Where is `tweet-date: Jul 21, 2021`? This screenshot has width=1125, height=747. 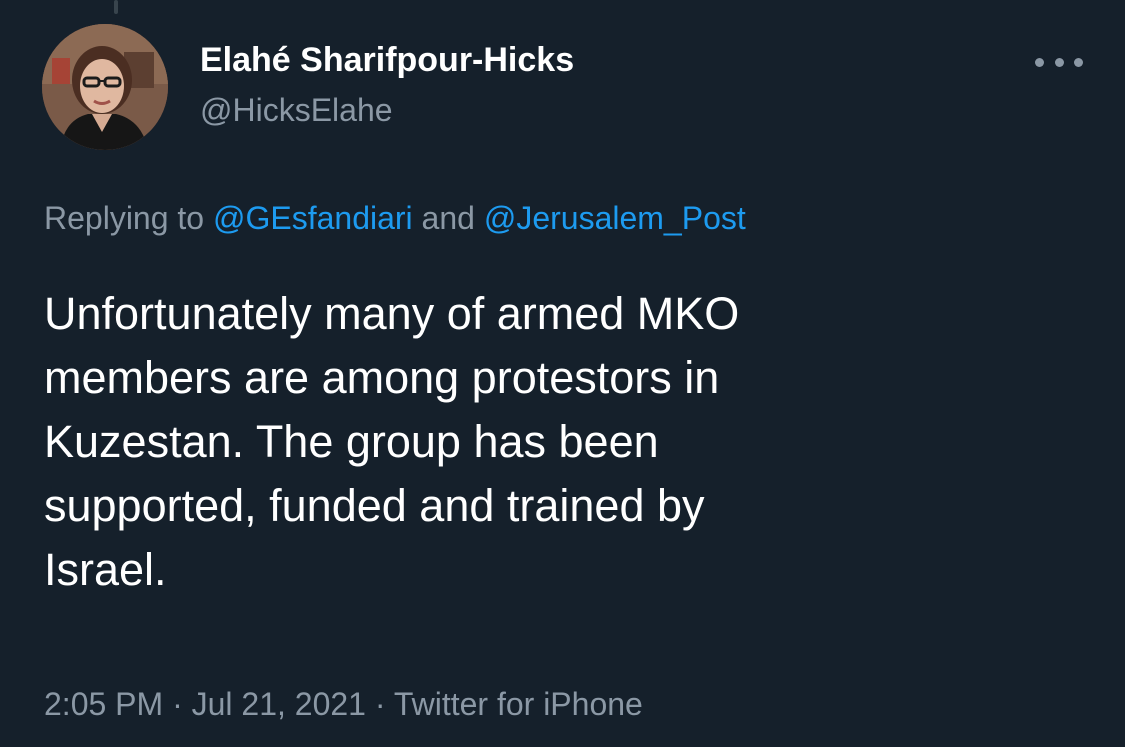
tweet-date: Jul 21, 2021 is located at coordinates (279, 704).